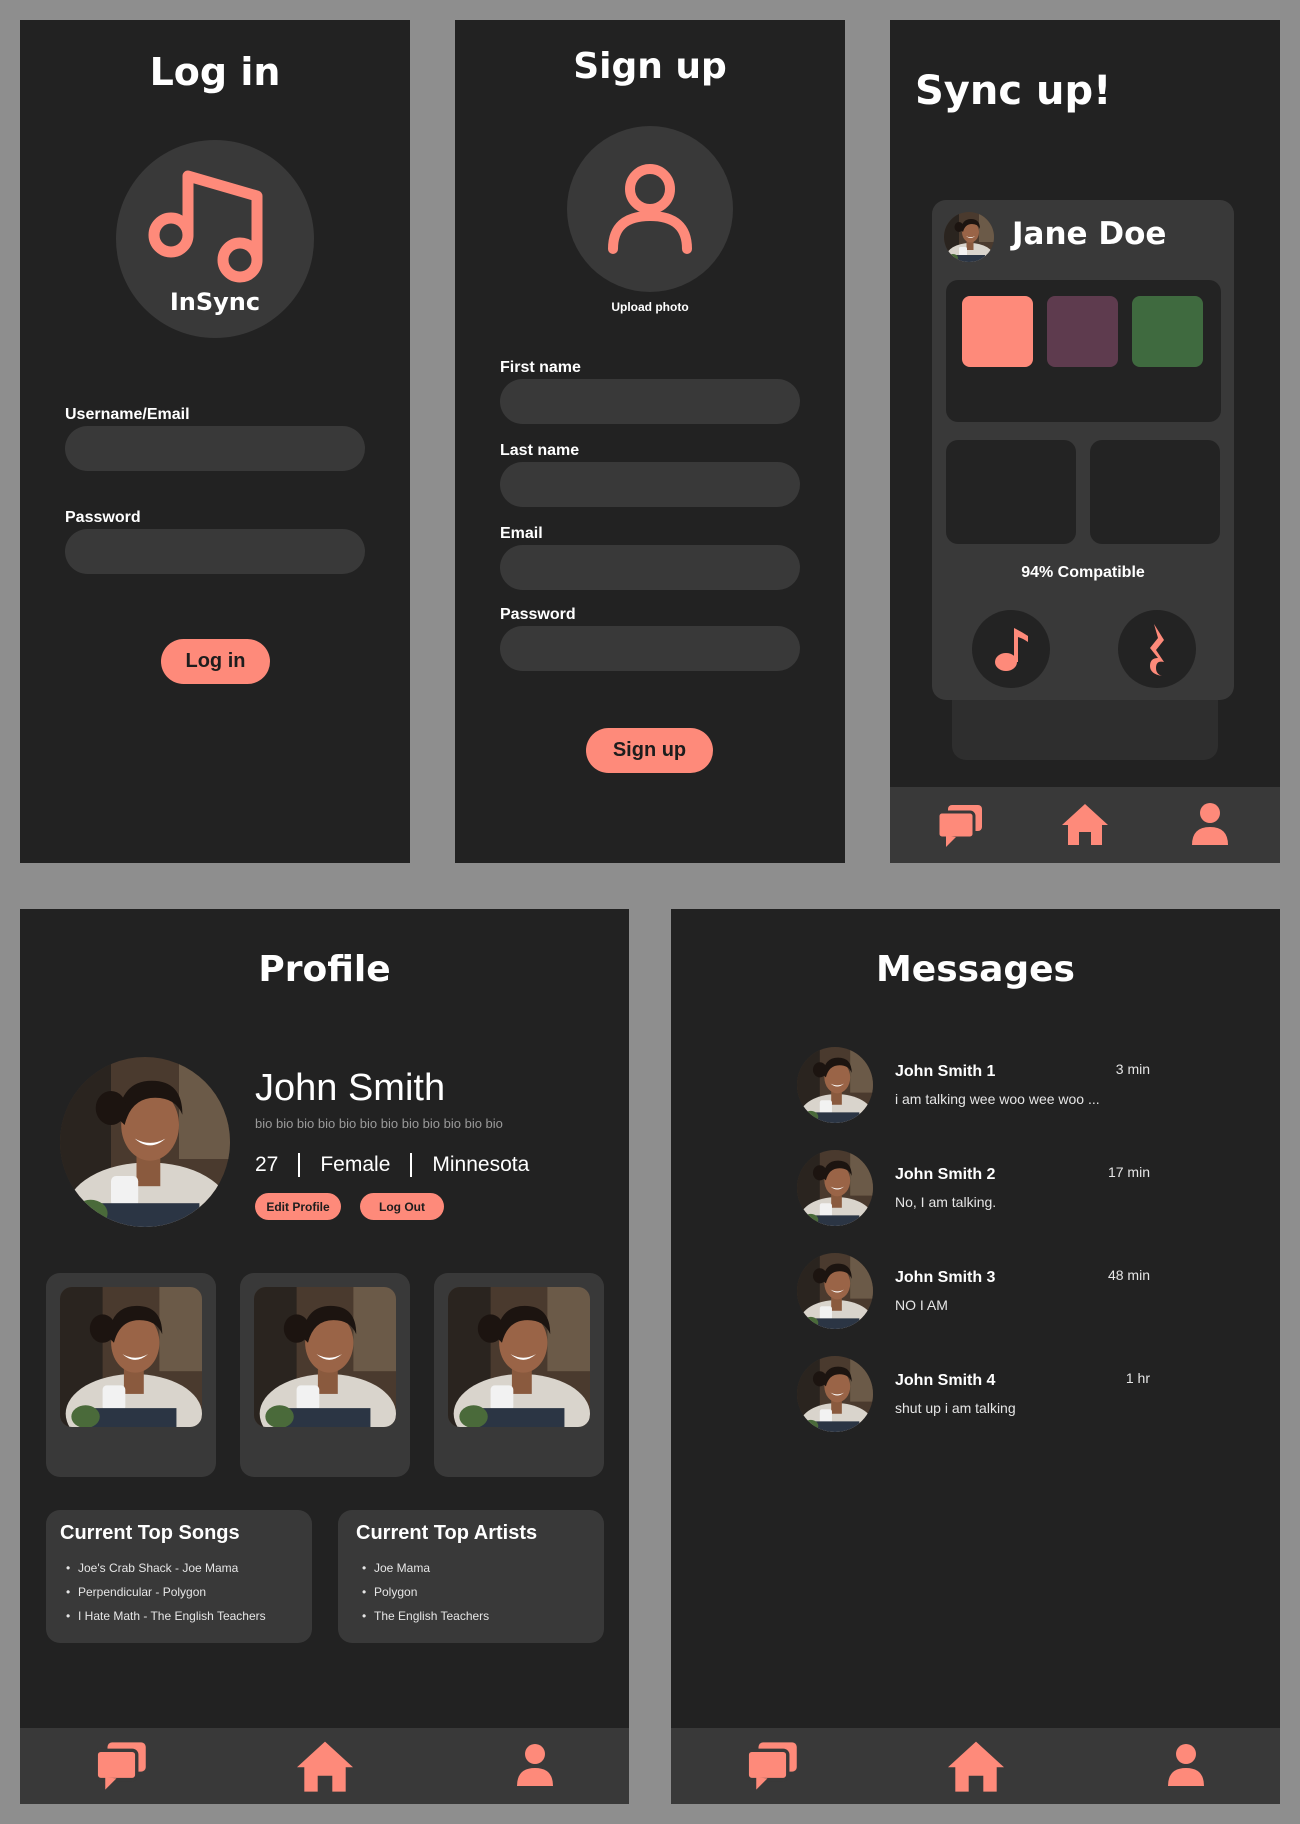 This screenshot has height=1824, width=1300. Describe the element at coordinates (355, 1164) in the screenshot. I see `profile-gender: Female` at that location.